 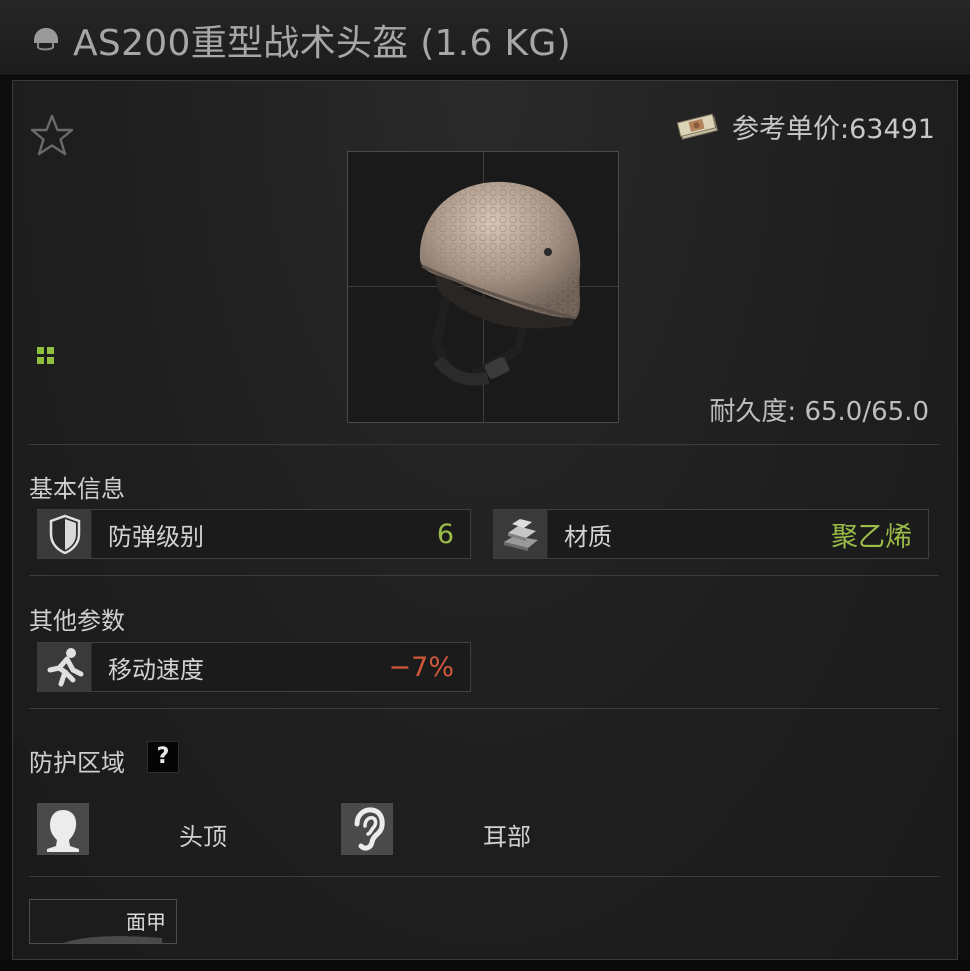 I want to click on reference-price-text: 参考单价:63491, so click(x=833, y=129).